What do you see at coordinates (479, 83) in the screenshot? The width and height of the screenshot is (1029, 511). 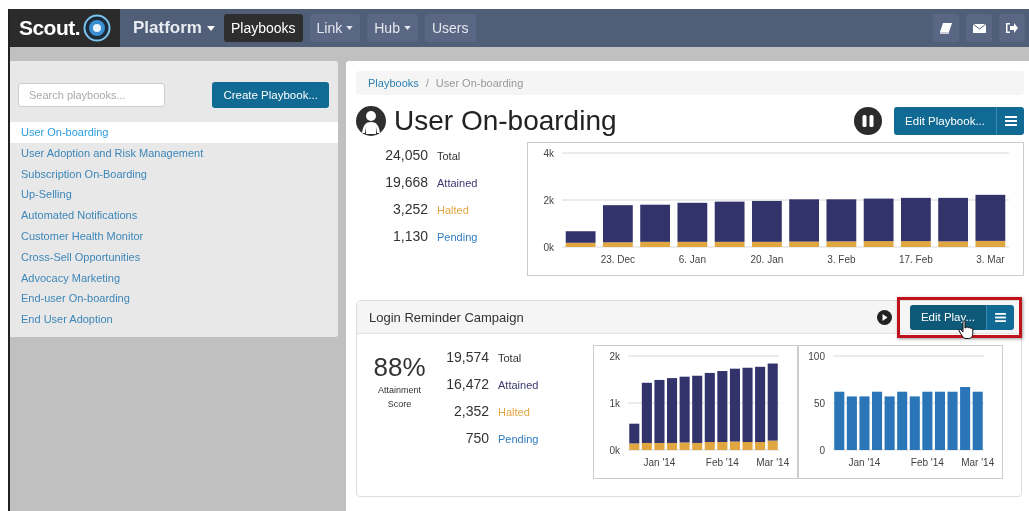 I see `breadcrumb-item: User On-boarding` at bounding box center [479, 83].